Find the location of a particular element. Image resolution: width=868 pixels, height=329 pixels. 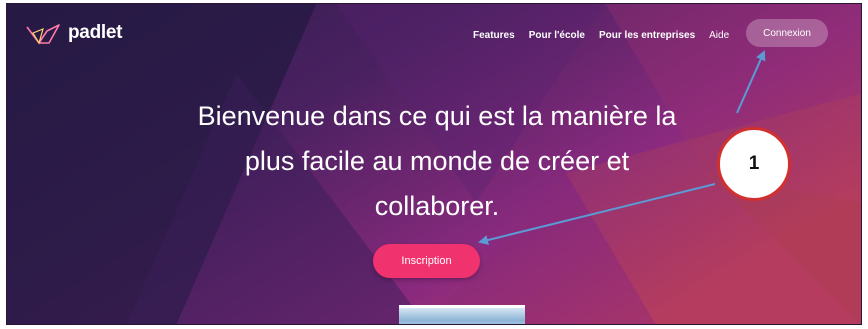

padlet-origami-logo-icon is located at coordinates (43, 34).